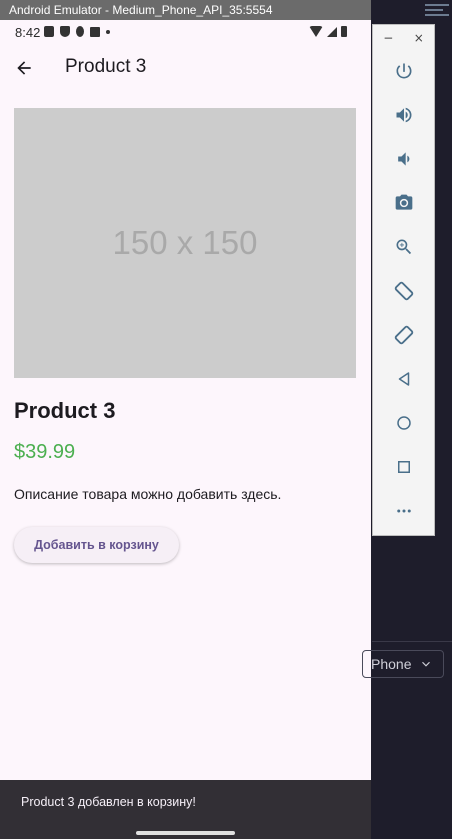 This screenshot has width=452, height=839. What do you see at coordinates (45, 452) in the screenshot?
I see `product-price: $39.99` at bounding box center [45, 452].